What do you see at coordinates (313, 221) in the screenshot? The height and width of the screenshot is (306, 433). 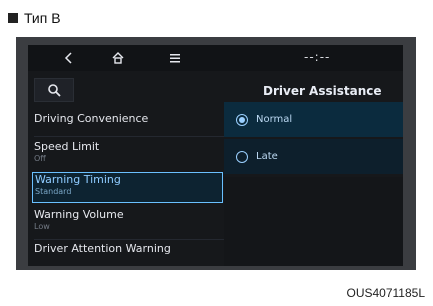 I see `empty-panel` at bounding box center [313, 221].